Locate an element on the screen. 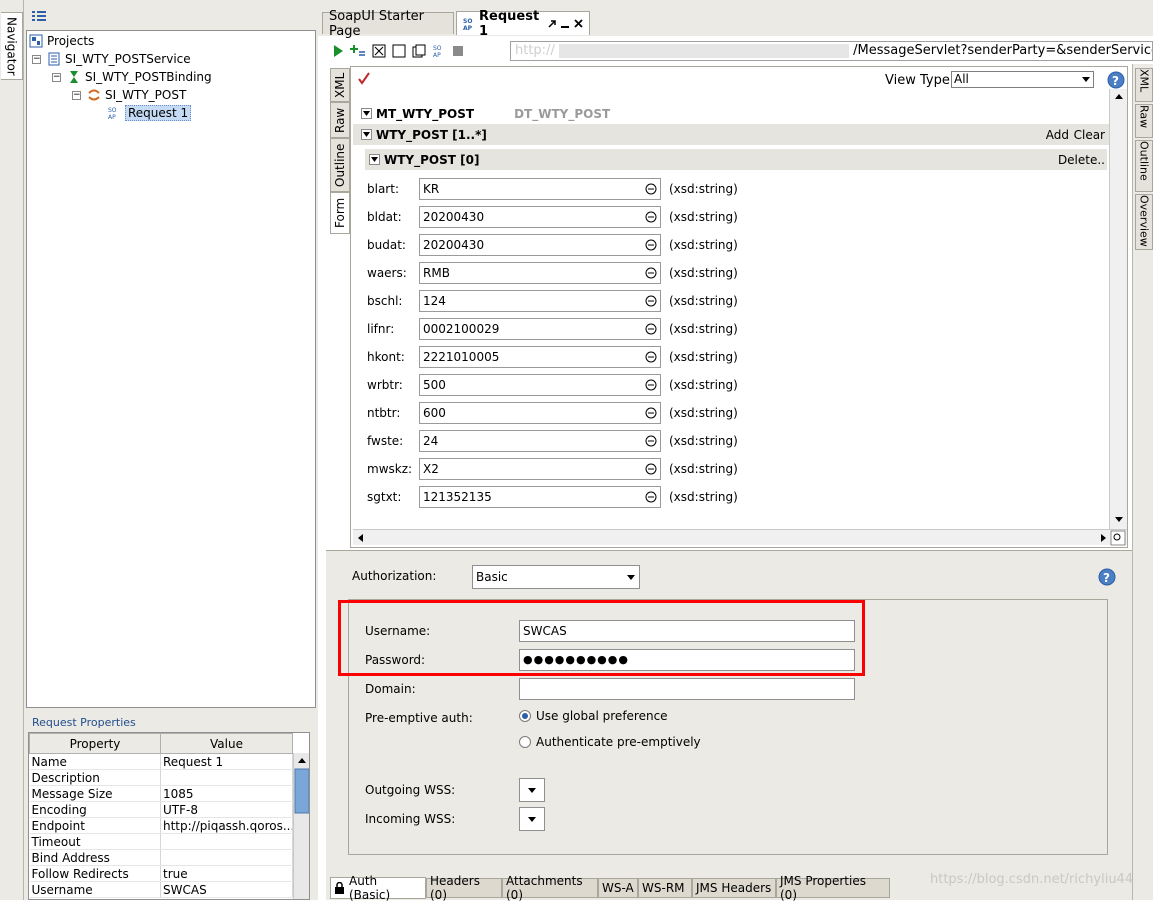 This screenshot has width=1153, height=902. field-input: 600 is located at coordinates (540, 413).